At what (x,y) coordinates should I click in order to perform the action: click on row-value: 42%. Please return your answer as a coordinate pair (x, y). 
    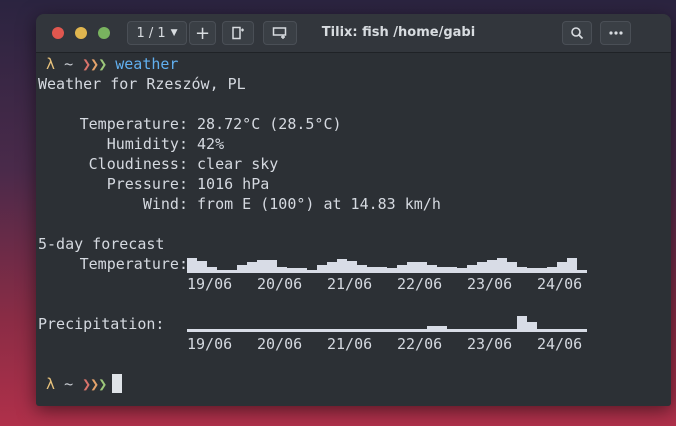
    Looking at the image, I should click on (211, 144).